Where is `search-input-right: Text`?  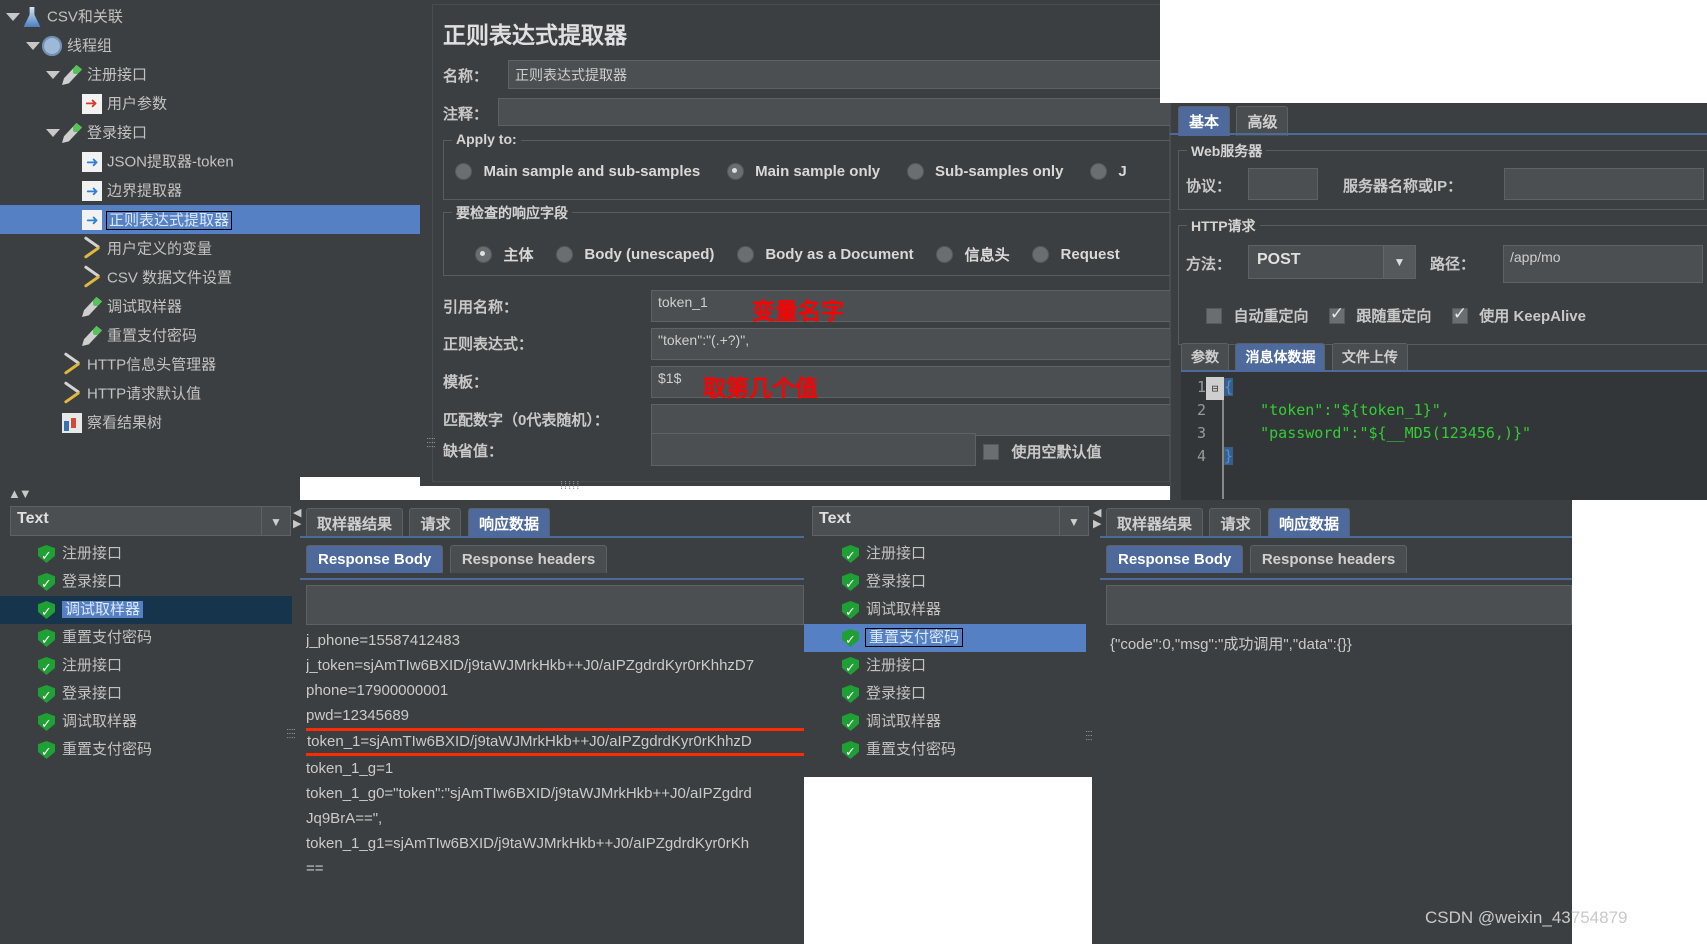 search-input-right: Text is located at coordinates (946, 521).